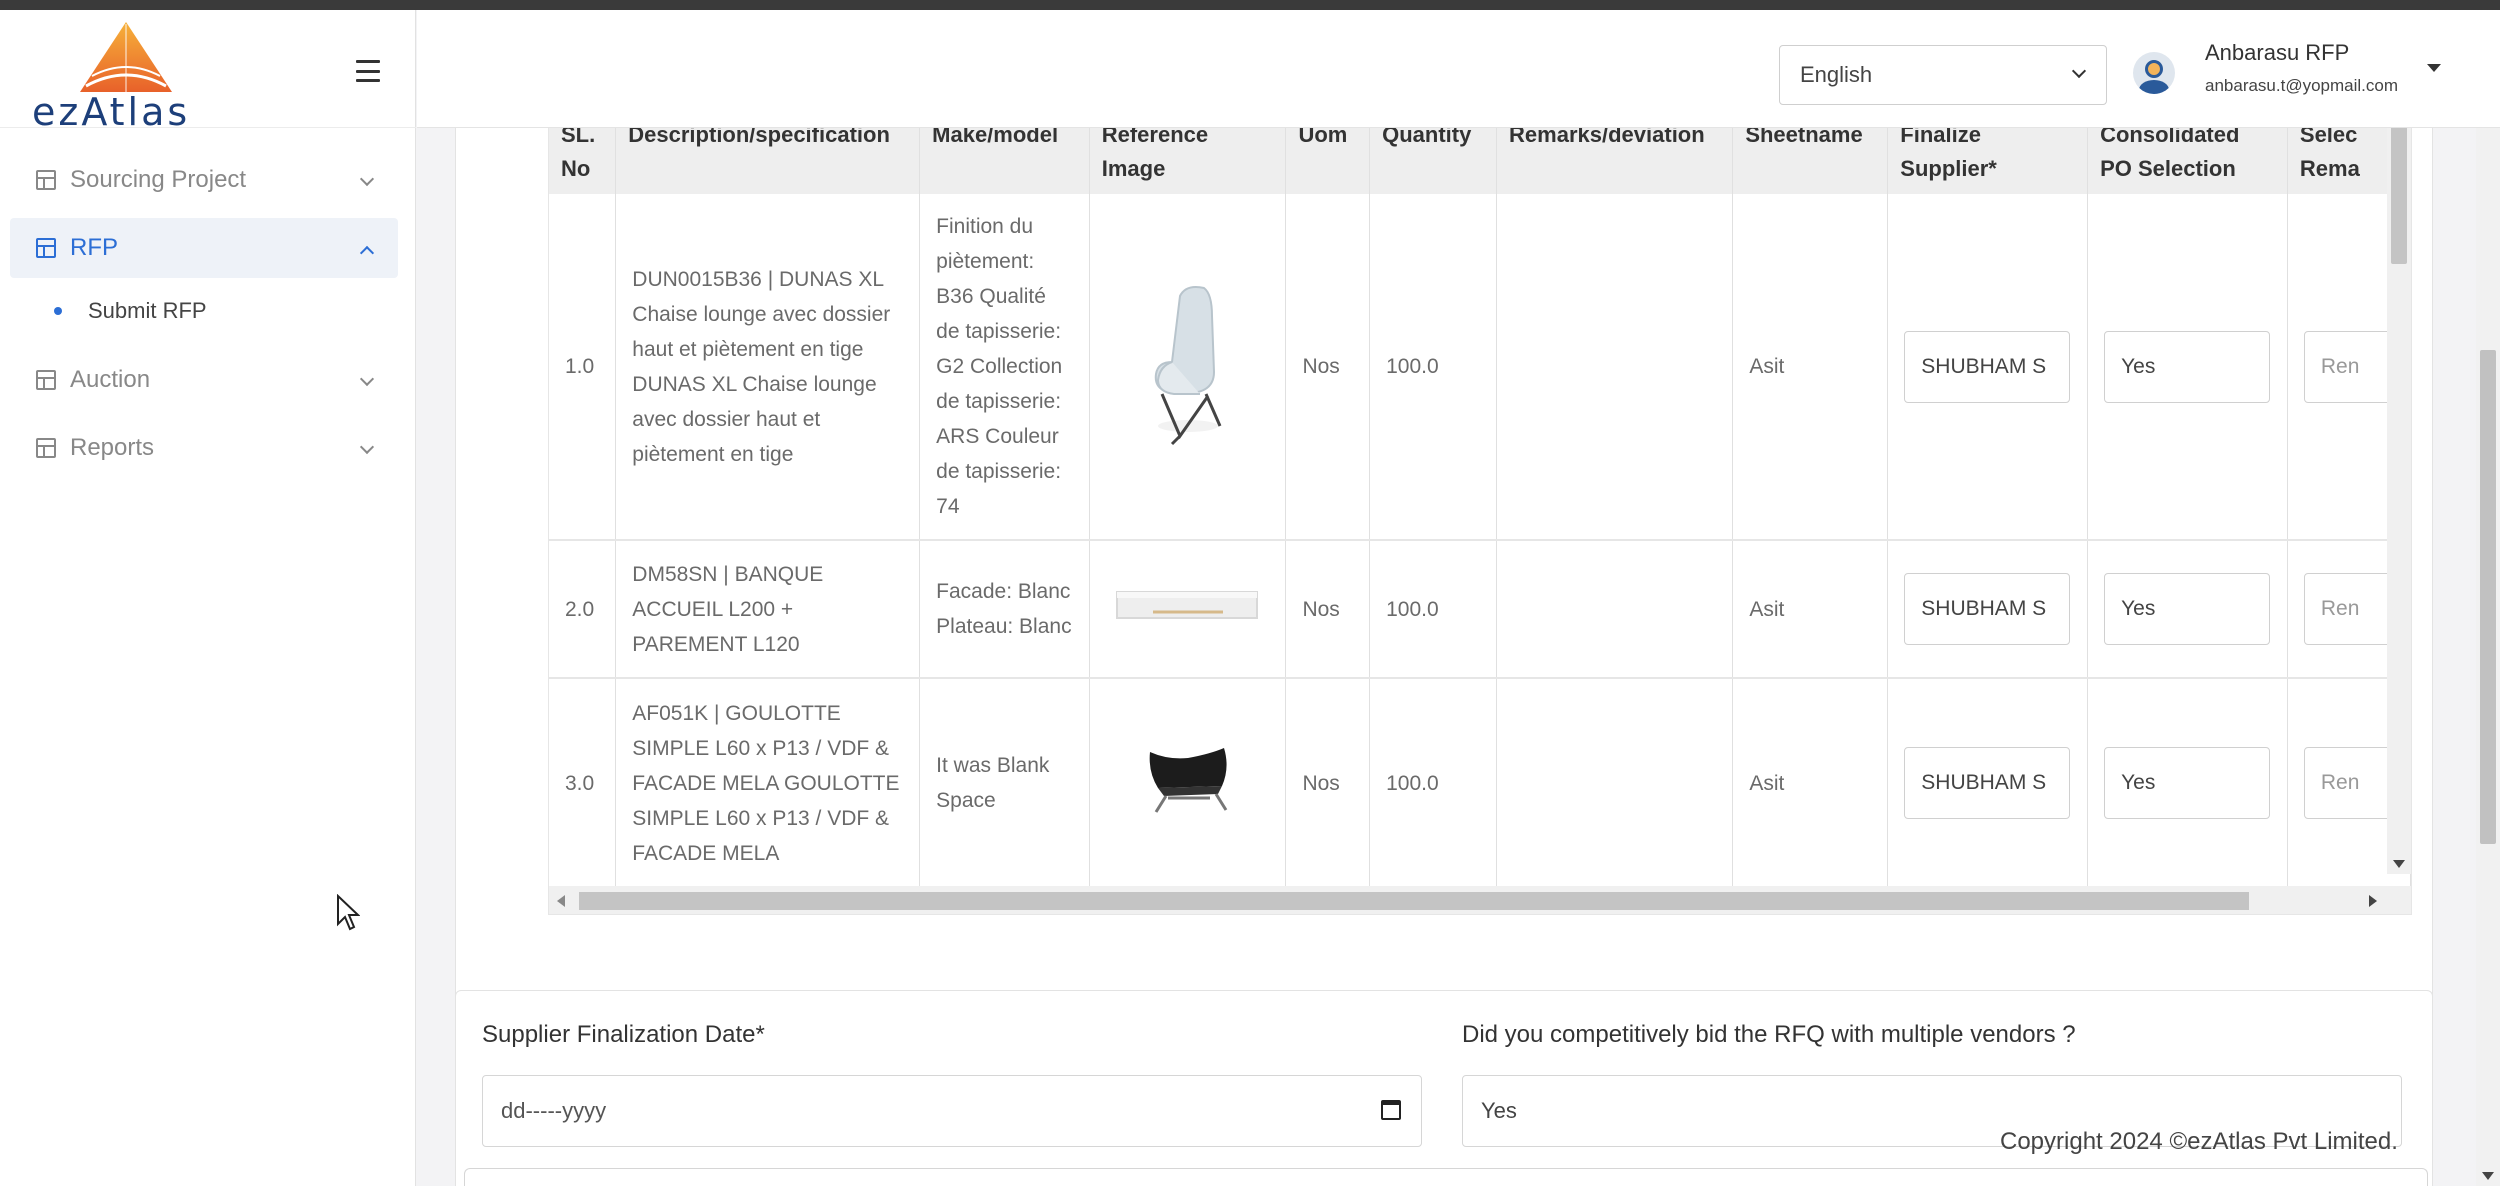  I want to click on col-header-po: Consolidated PO Selection, so click(2187, 161).